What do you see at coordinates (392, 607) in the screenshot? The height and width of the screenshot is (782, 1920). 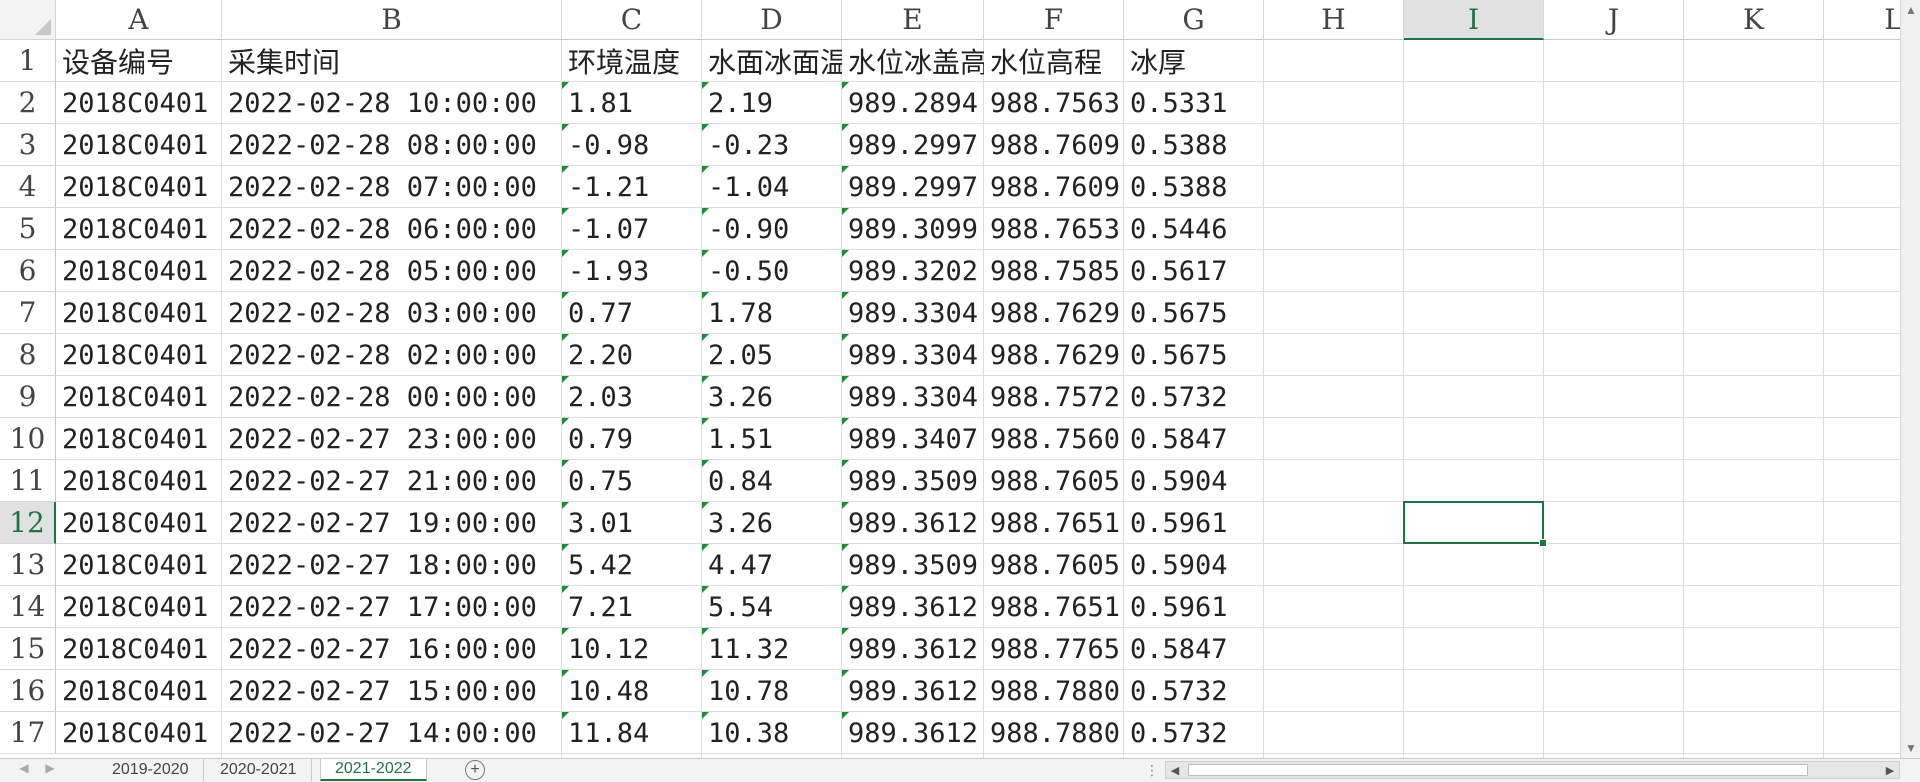 I see `table-cell: 2022-02-27 17:00:00` at bounding box center [392, 607].